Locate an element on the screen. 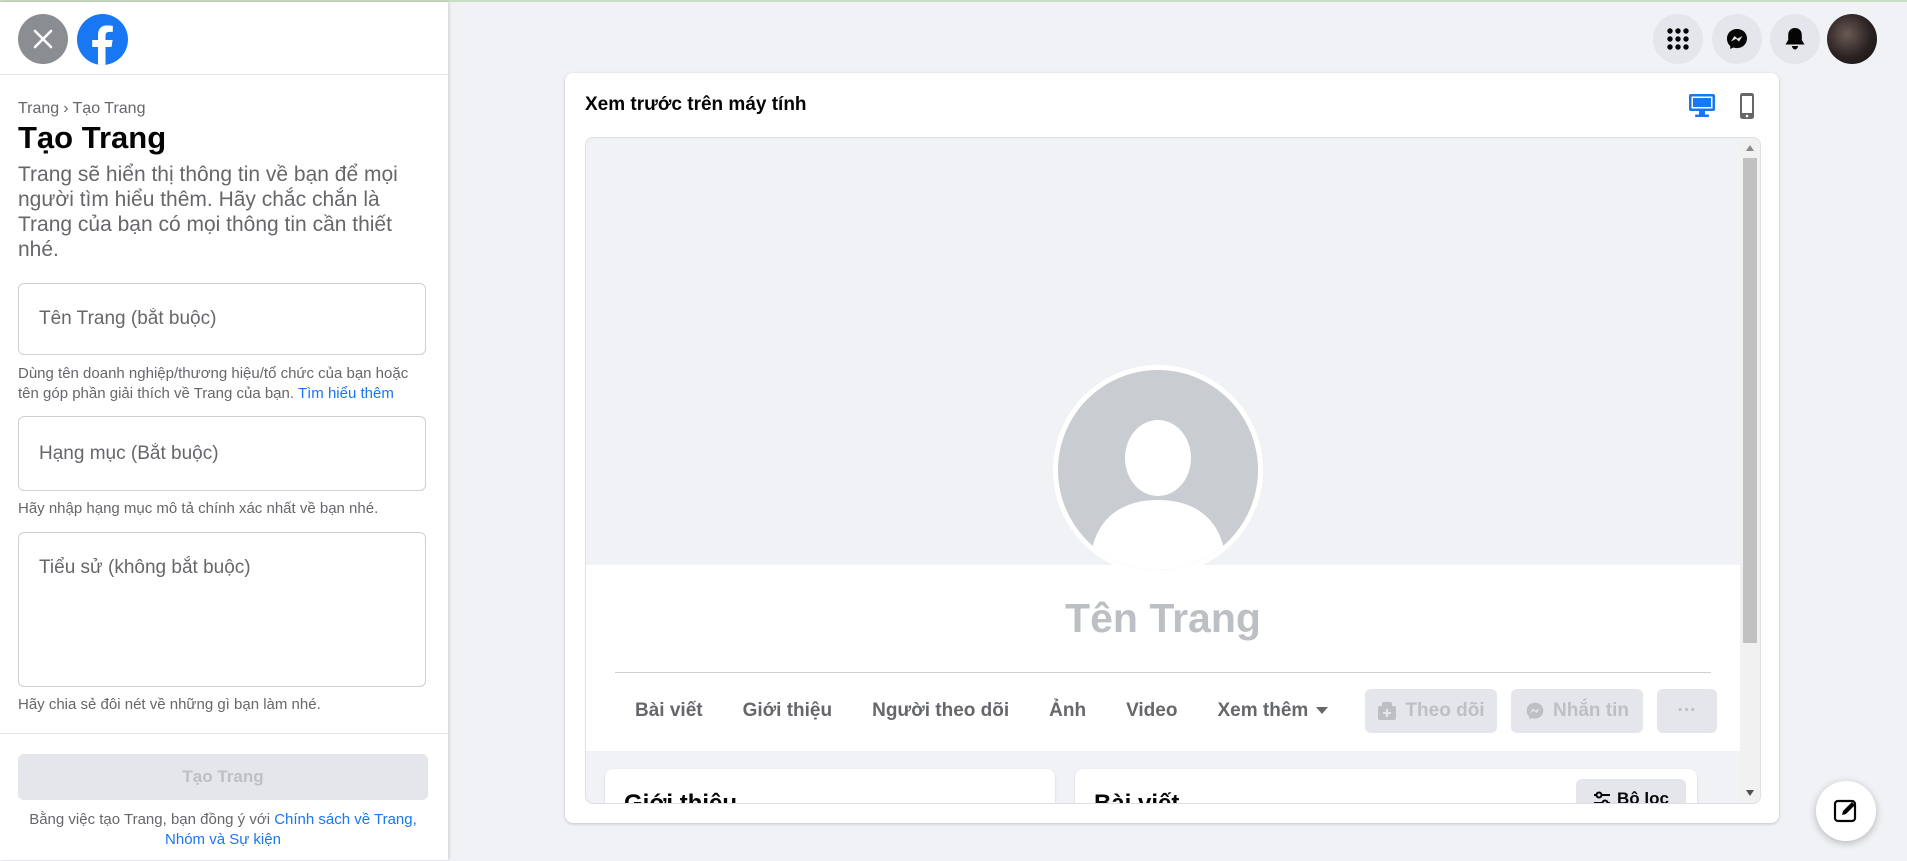 The width and height of the screenshot is (1907, 861). follow-button-label: Theo dõi is located at coordinates (1445, 710).